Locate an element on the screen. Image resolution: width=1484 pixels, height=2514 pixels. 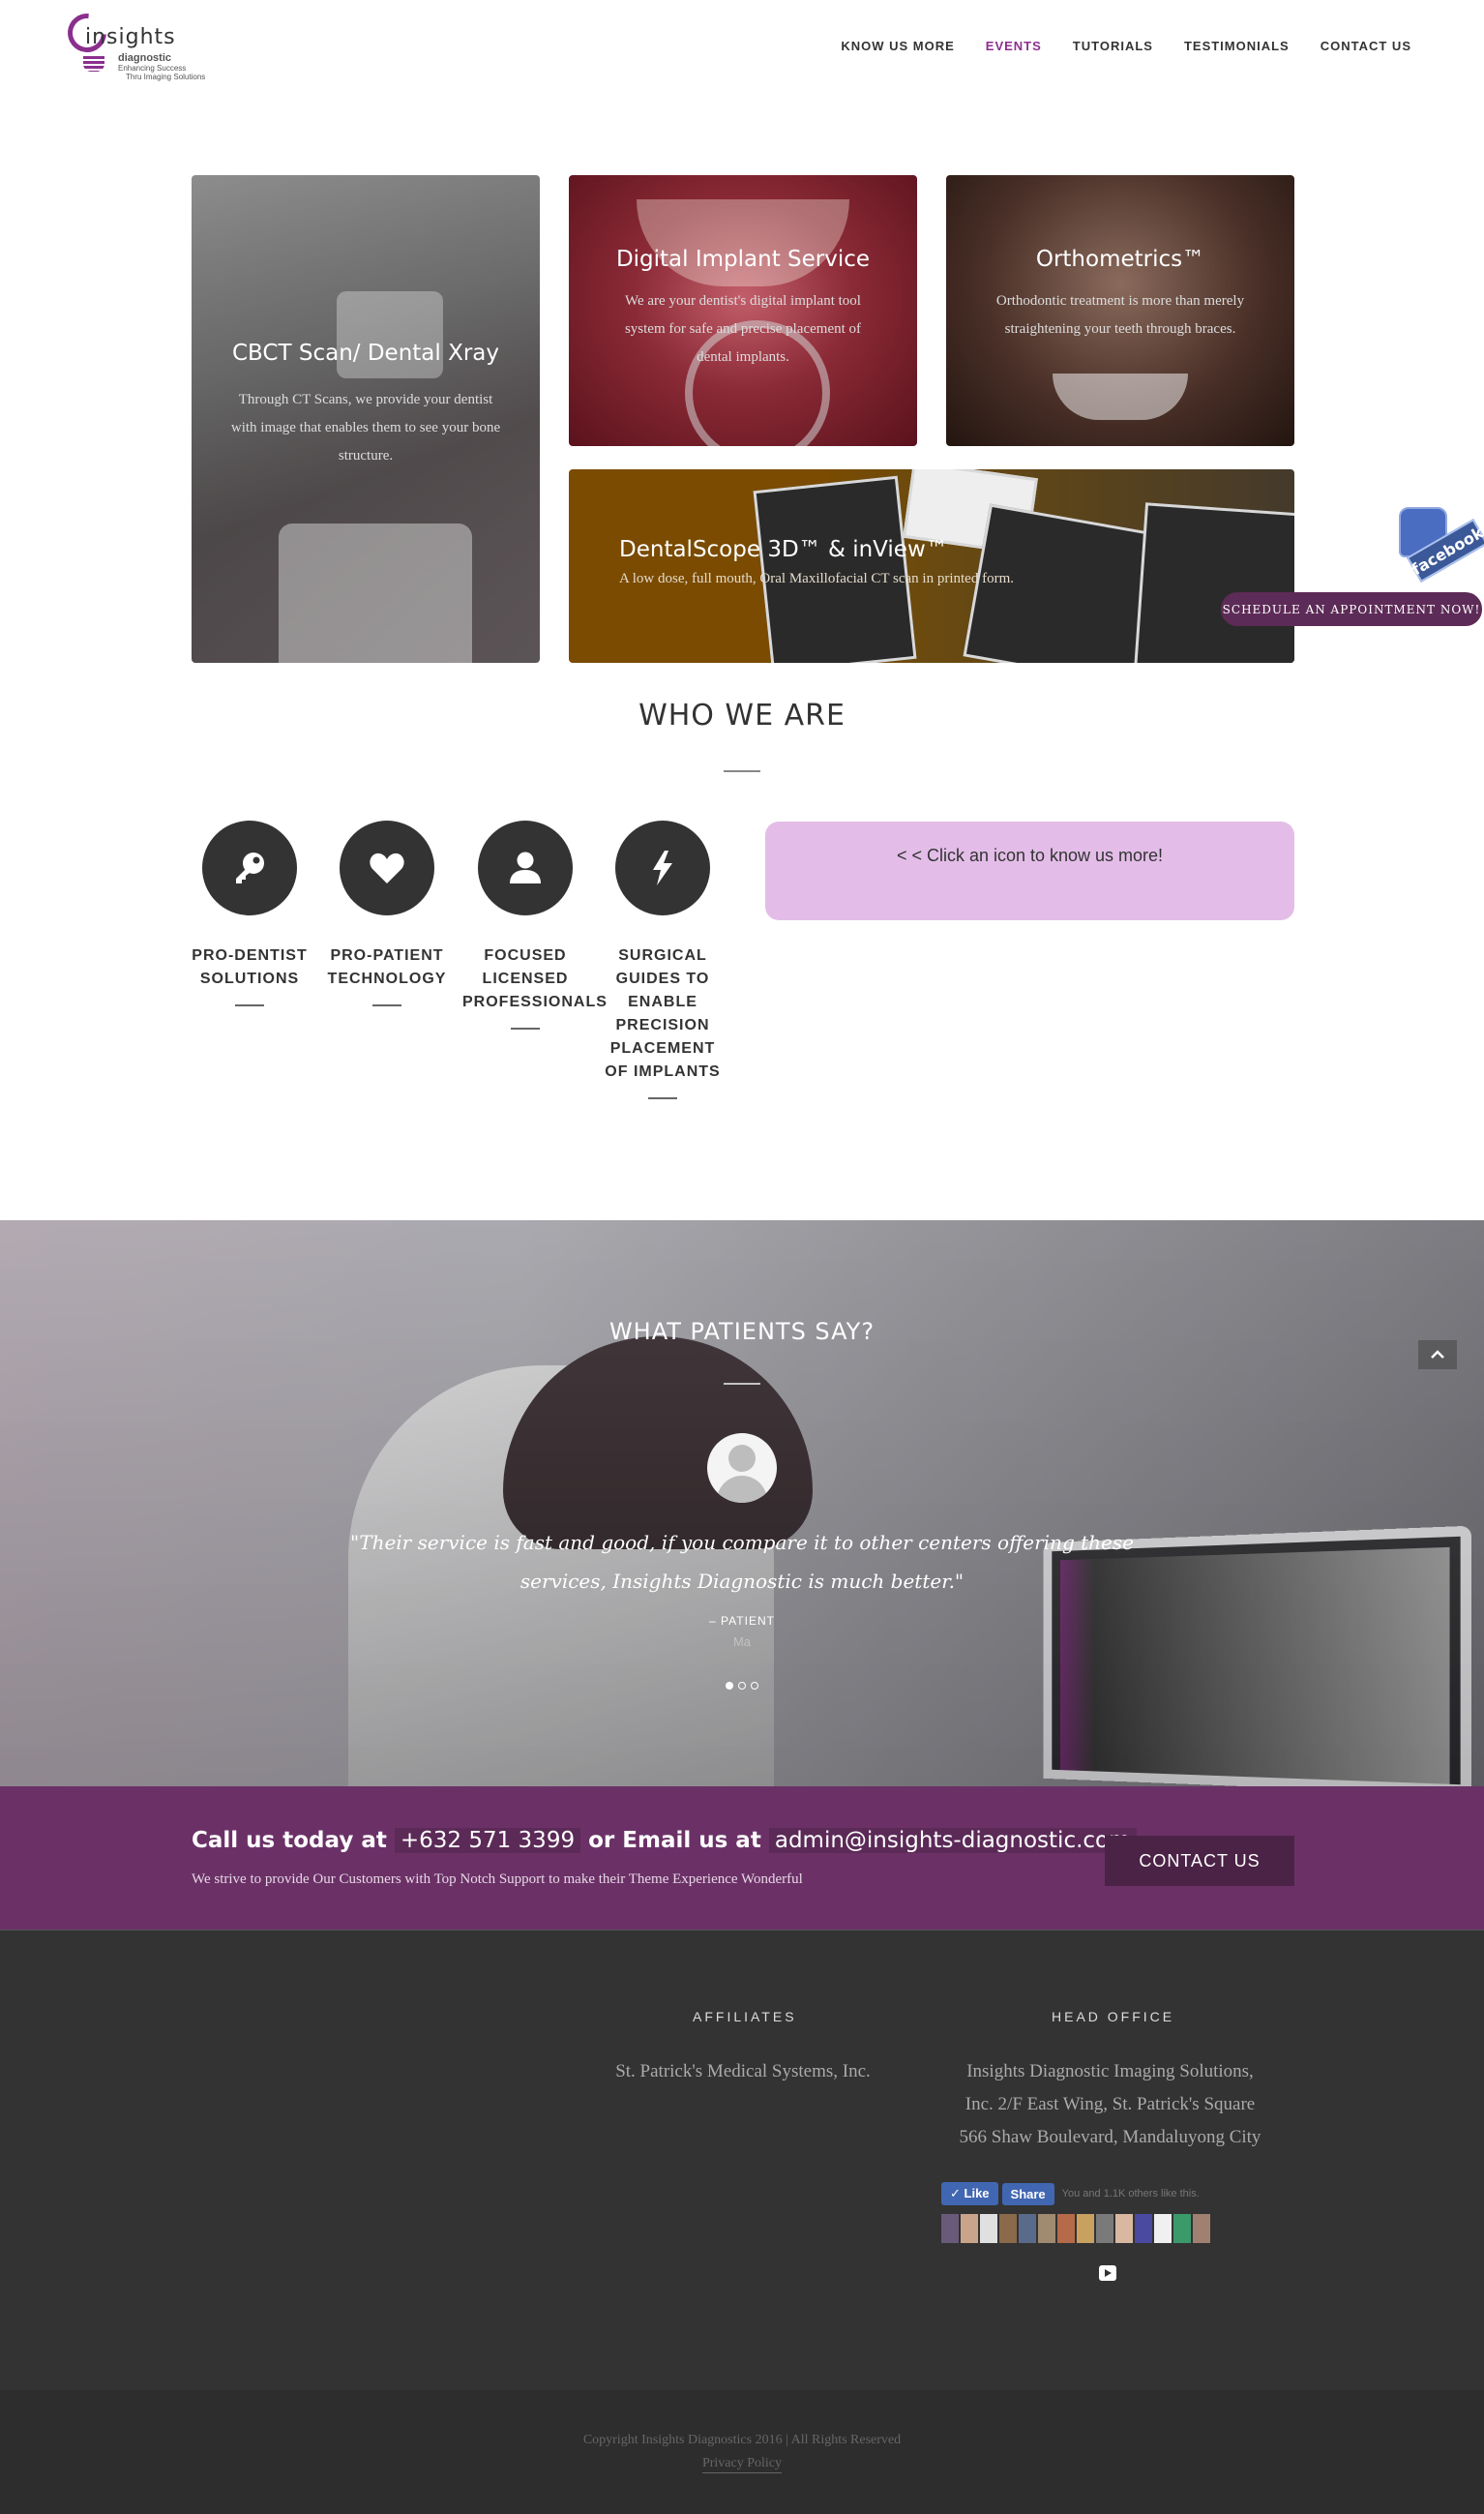
email-prefix: or Email us at is located at coordinates (674, 1840).